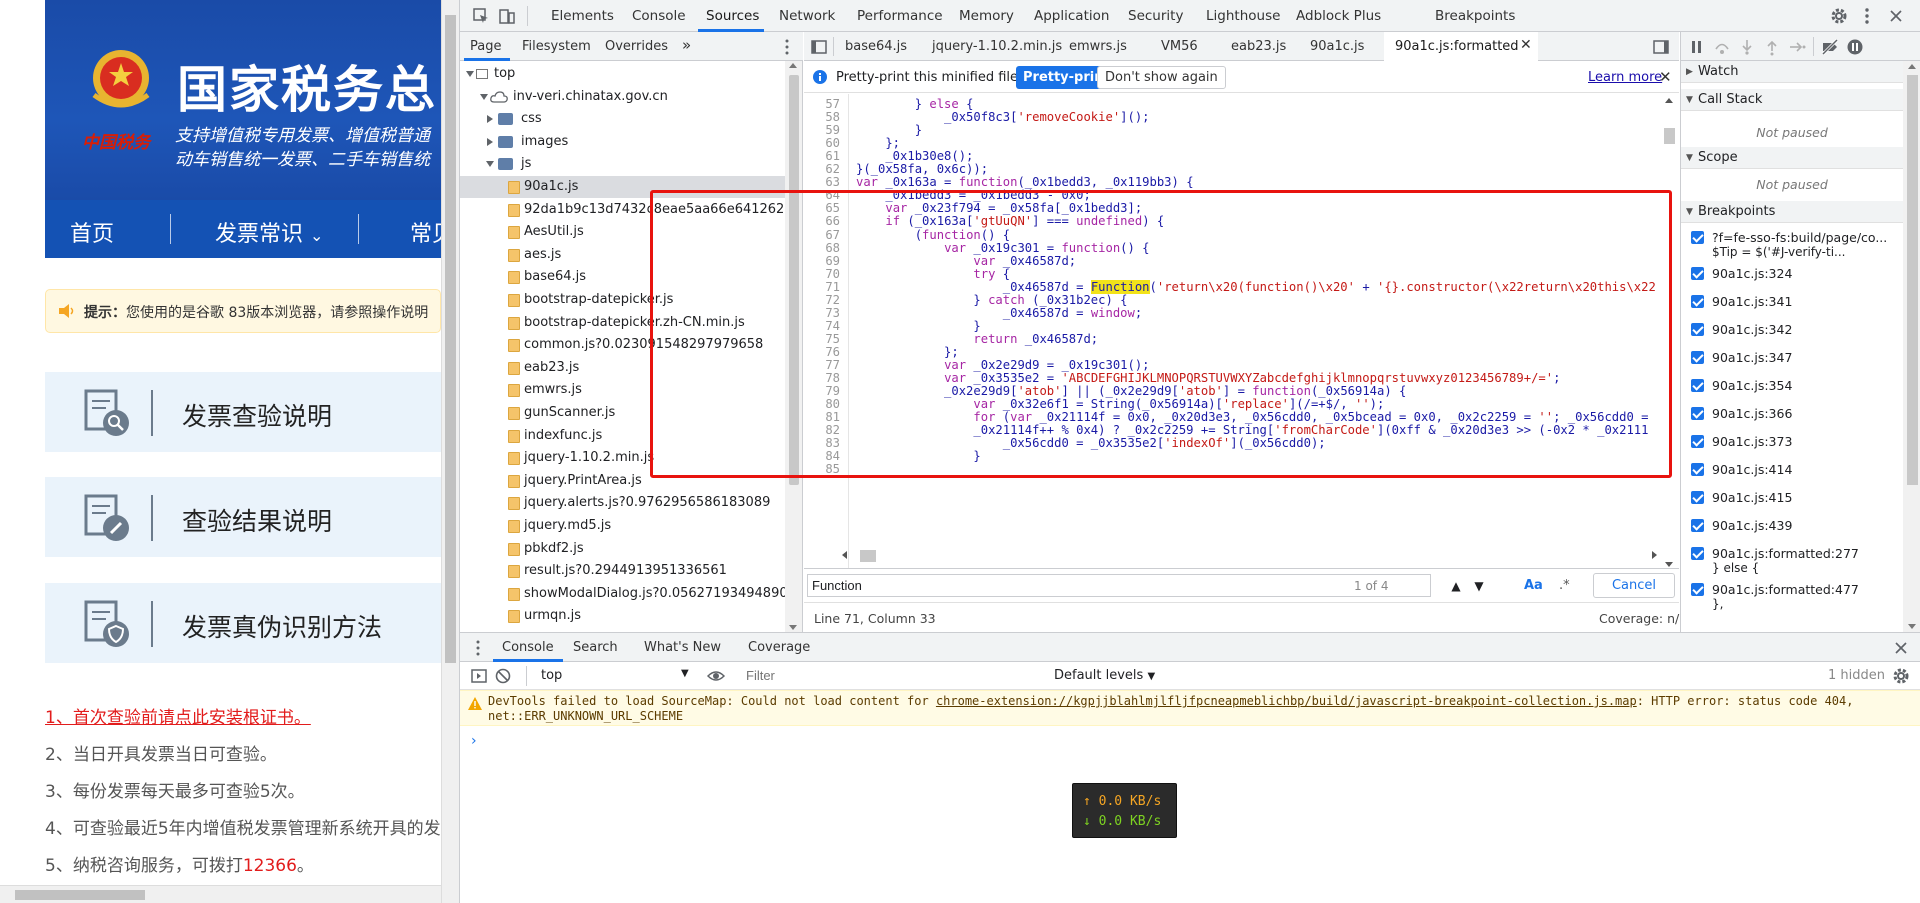 The image size is (1920, 903). Describe the element at coordinates (1179, 46) in the screenshot. I see `editor-tab-vm56: VM56` at that location.